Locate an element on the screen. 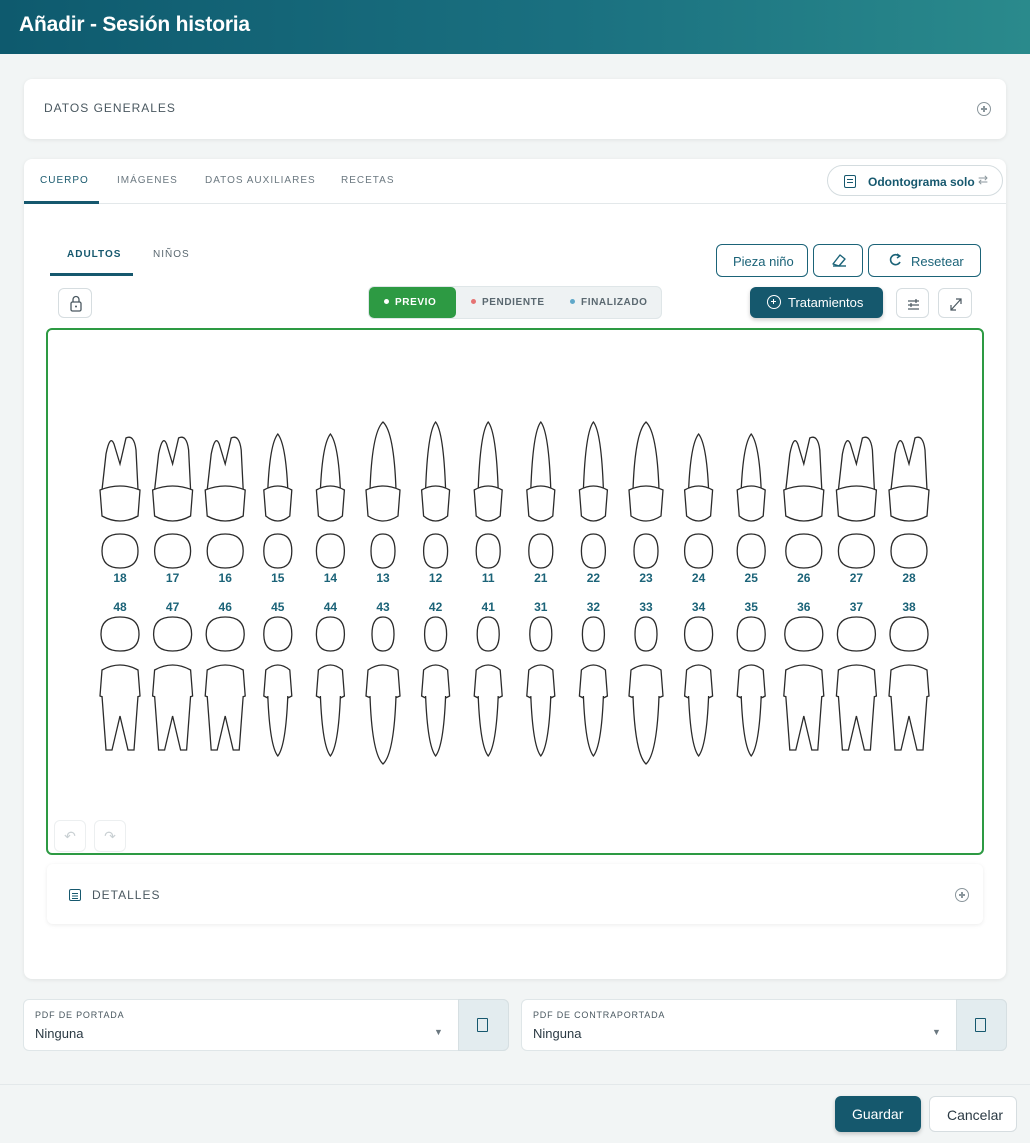  tooth-number: 28 is located at coordinates (909, 578).